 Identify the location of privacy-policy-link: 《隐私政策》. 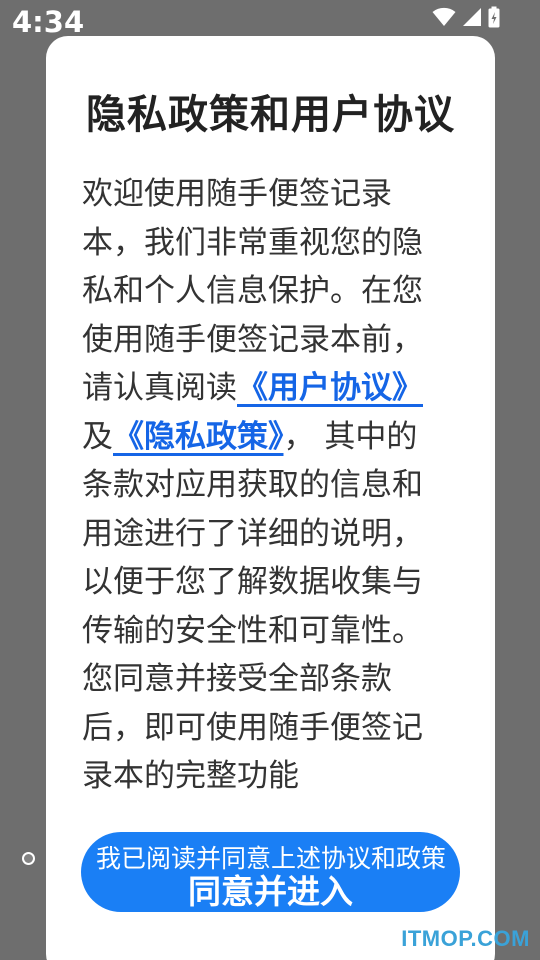
(198, 437).